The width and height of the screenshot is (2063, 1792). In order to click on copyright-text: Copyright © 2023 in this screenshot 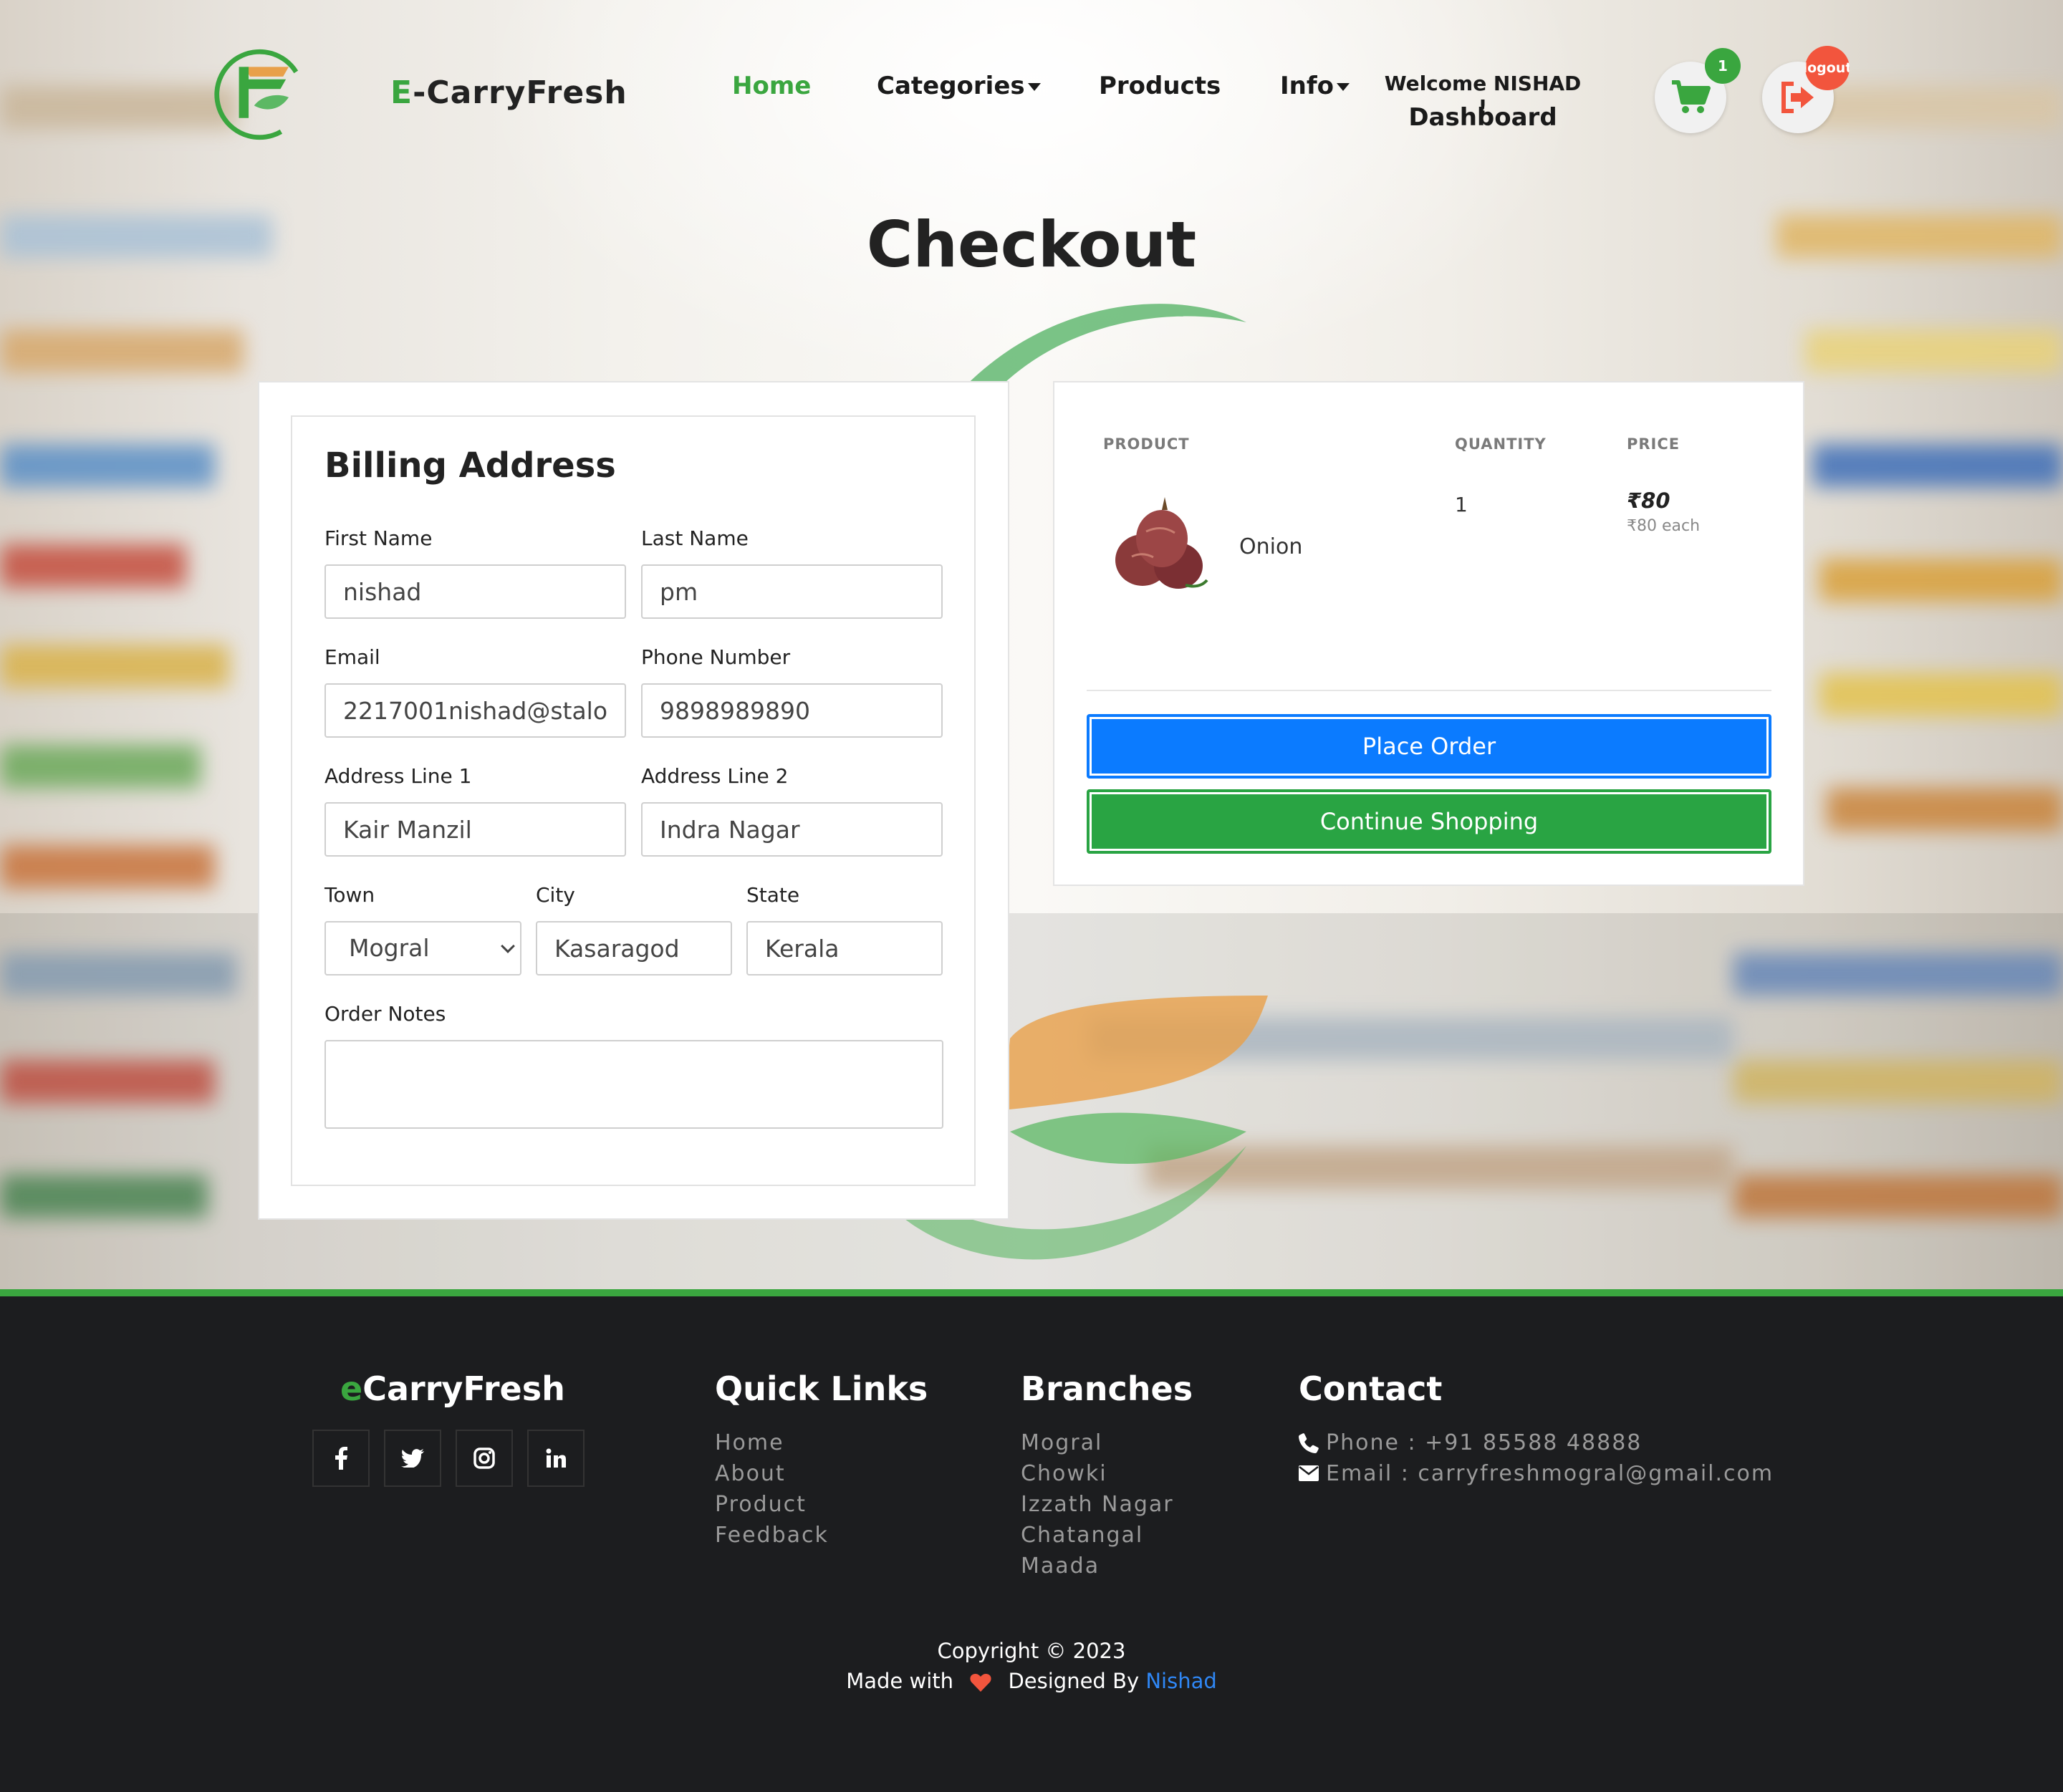, I will do `click(1031, 1651)`.